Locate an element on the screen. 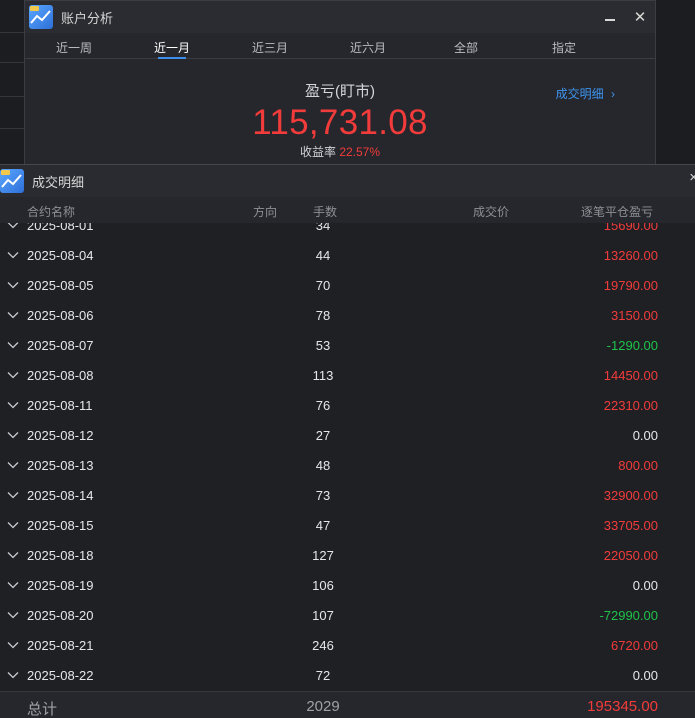 The height and width of the screenshot is (718, 695). trade-quantity: 127 is located at coordinates (323, 555).